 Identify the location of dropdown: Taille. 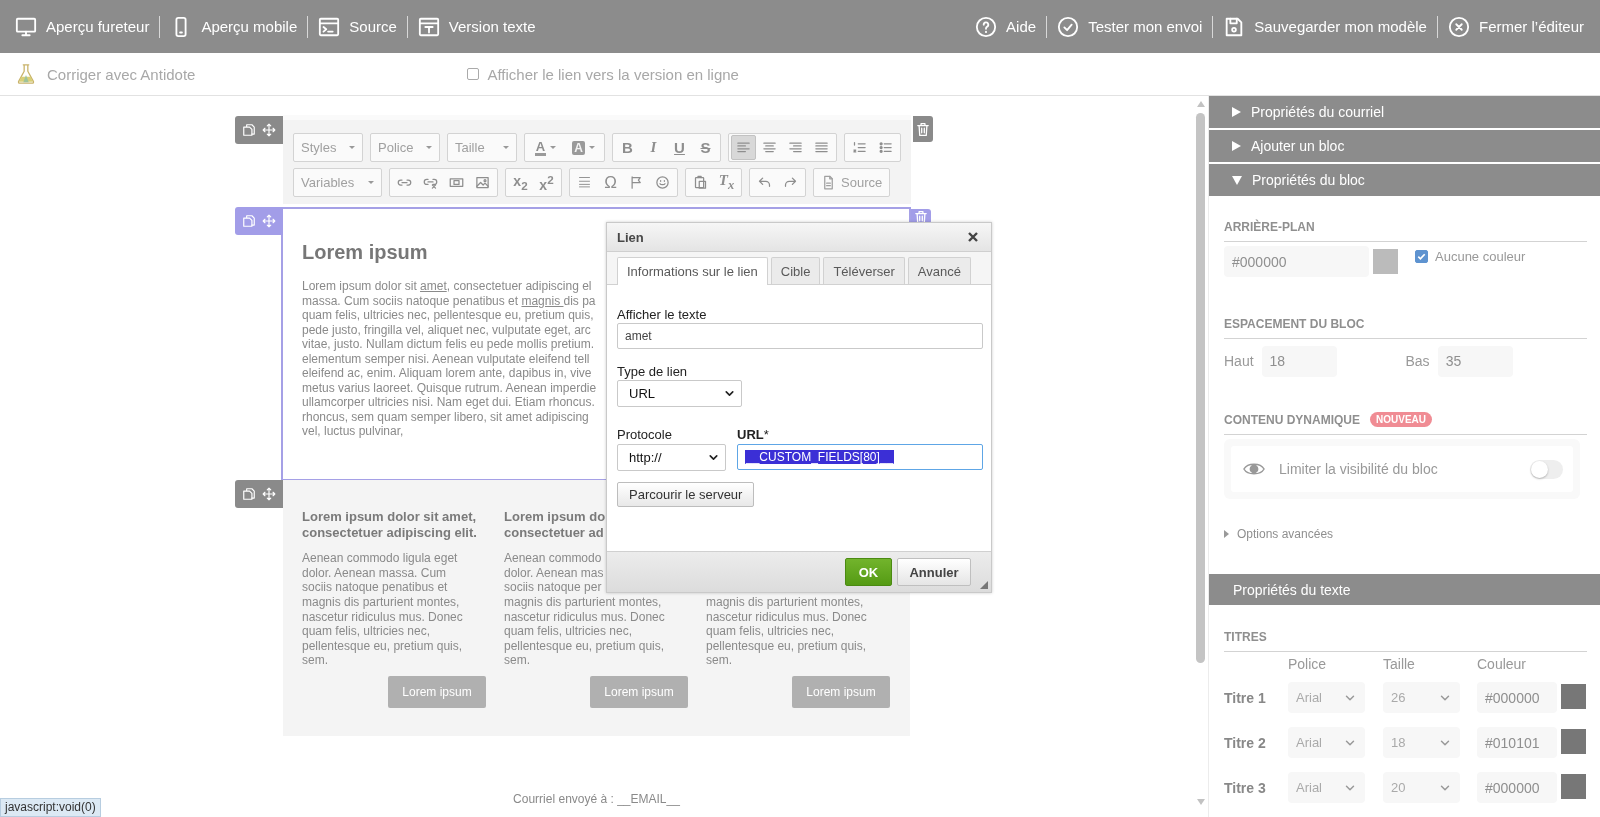
(482, 147).